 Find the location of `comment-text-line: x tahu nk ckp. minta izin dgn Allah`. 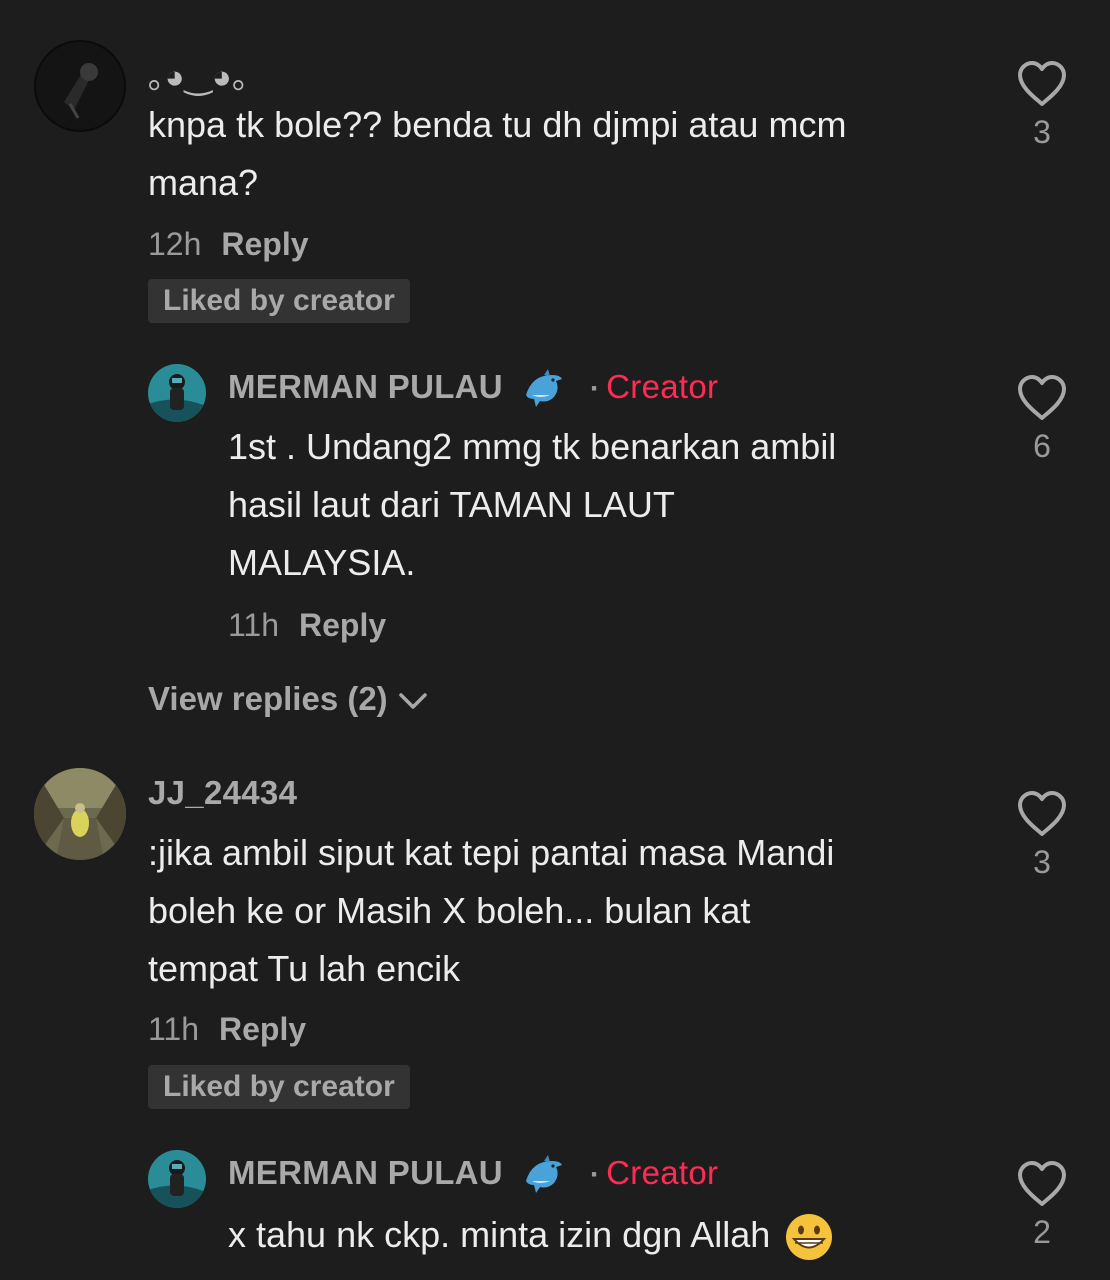

comment-text-line: x tahu nk ckp. minta izin dgn Allah is located at coordinates (499, 1234).